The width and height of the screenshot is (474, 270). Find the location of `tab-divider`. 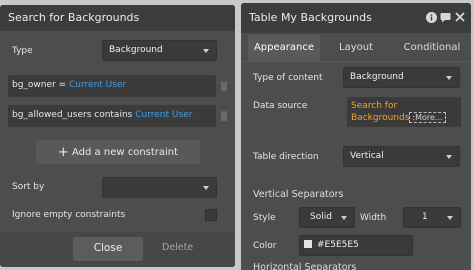

tab-divider is located at coordinates (356, 61).